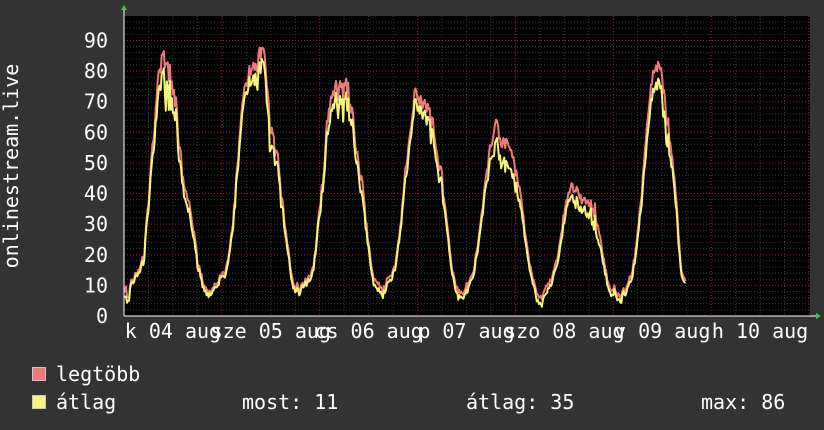 The height and width of the screenshot is (430, 824). Describe the element at coordinates (368, 331) in the screenshot. I see `x-tick-label: cs 06 aug` at that location.